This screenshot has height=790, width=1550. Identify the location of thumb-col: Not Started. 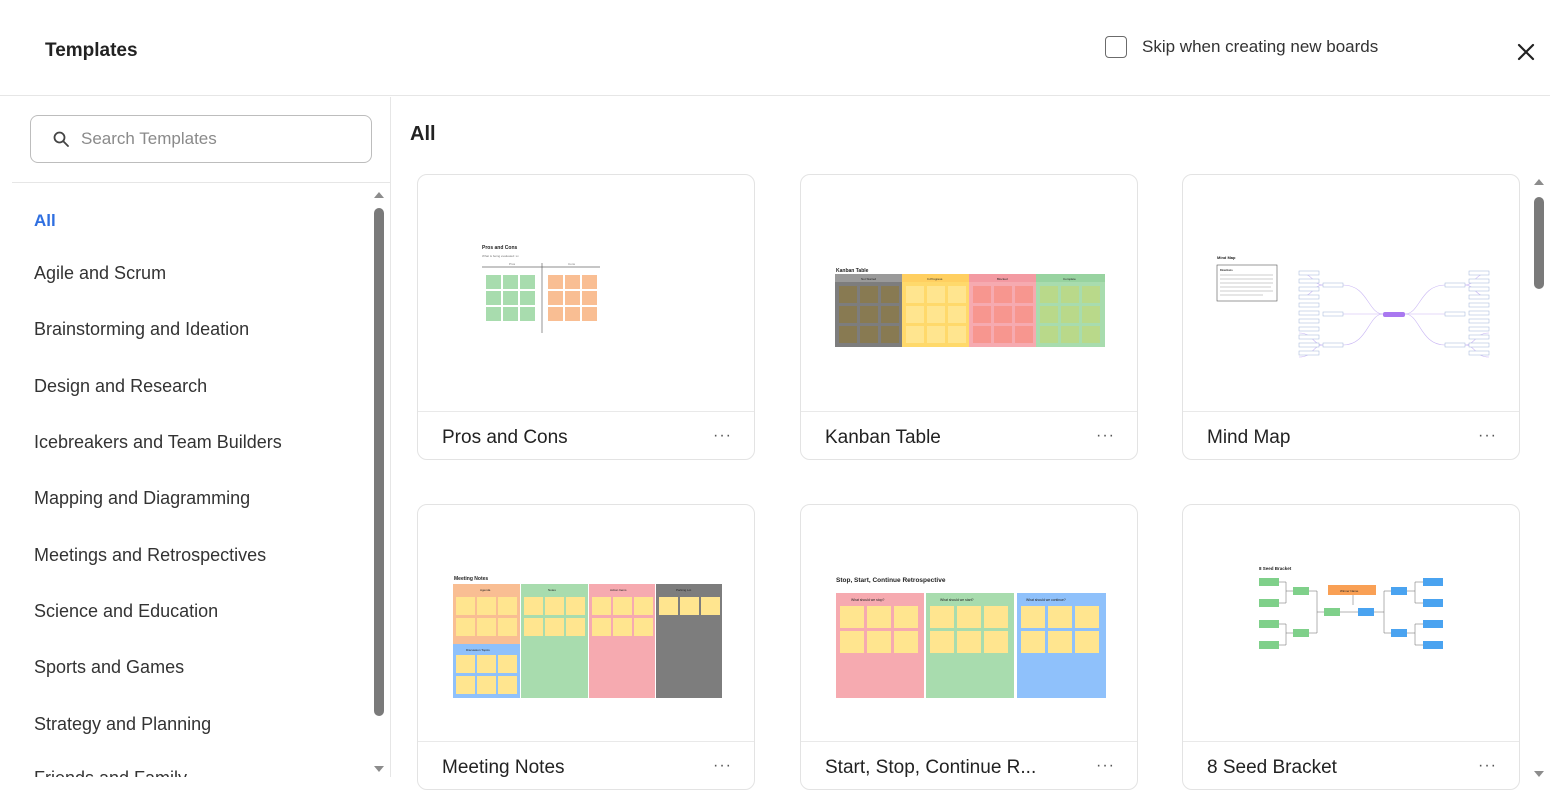
(869, 279).